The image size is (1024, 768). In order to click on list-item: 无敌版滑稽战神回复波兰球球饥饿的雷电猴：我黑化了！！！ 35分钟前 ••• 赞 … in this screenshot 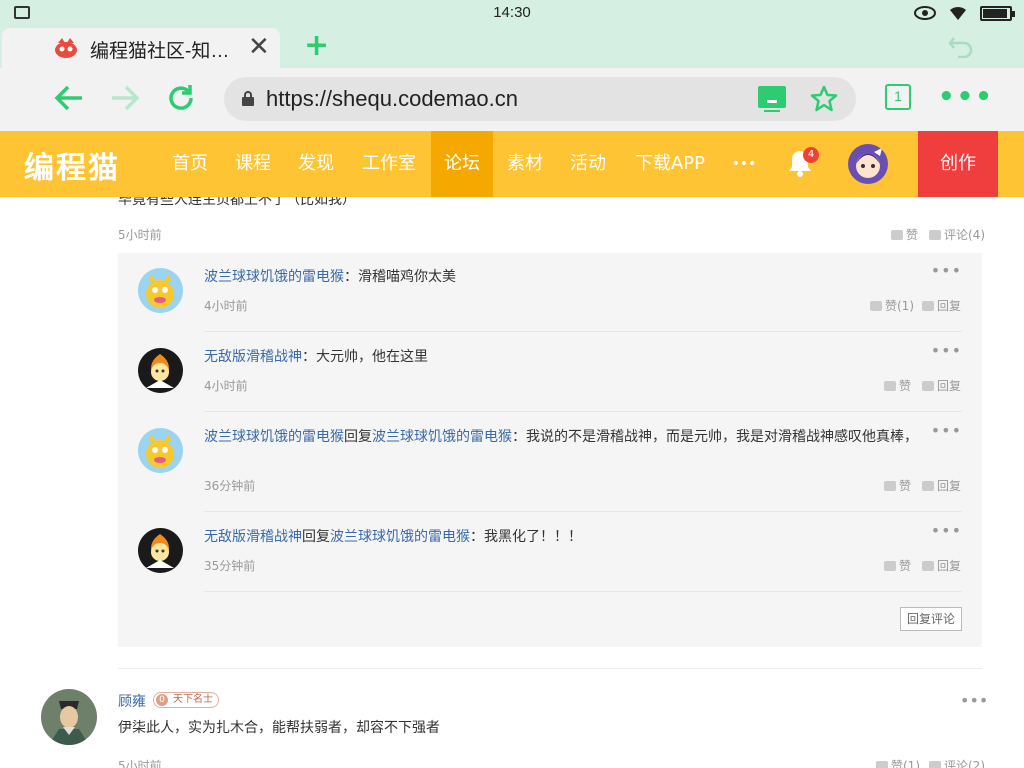, I will do `click(550, 553)`.